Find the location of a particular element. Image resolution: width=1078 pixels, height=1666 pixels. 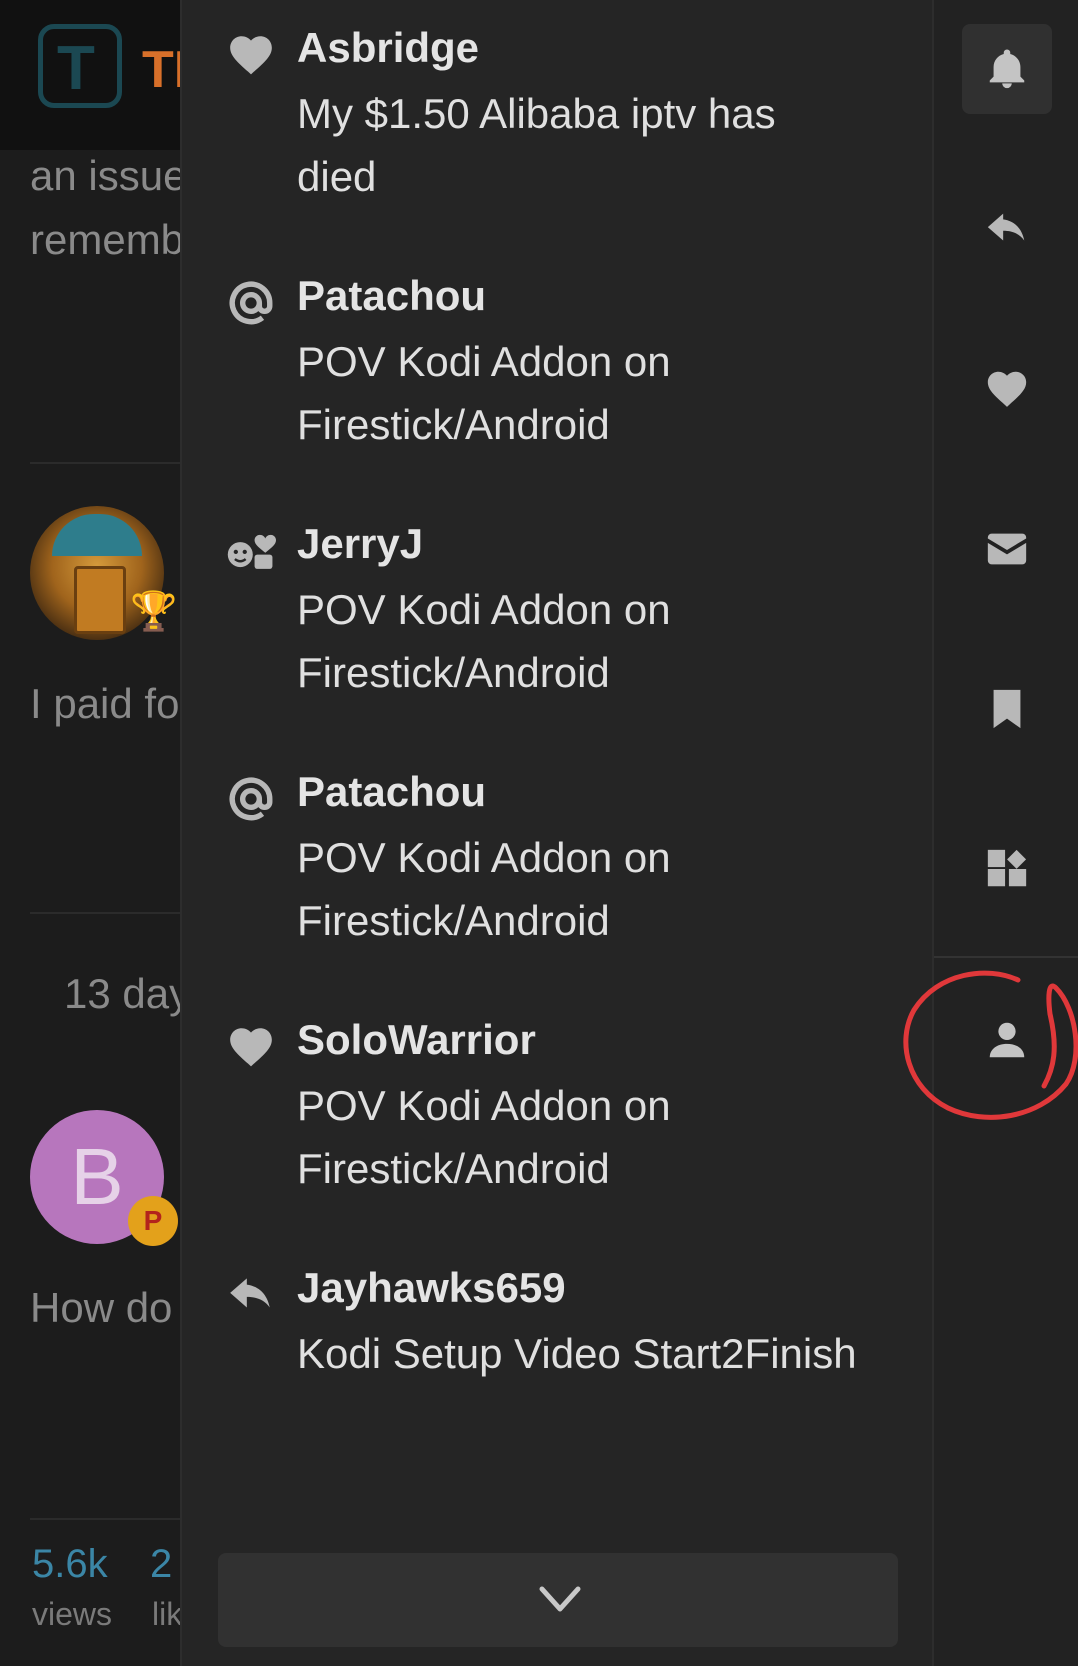

trophy-icon: 🏆 is located at coordinates (154, 612).